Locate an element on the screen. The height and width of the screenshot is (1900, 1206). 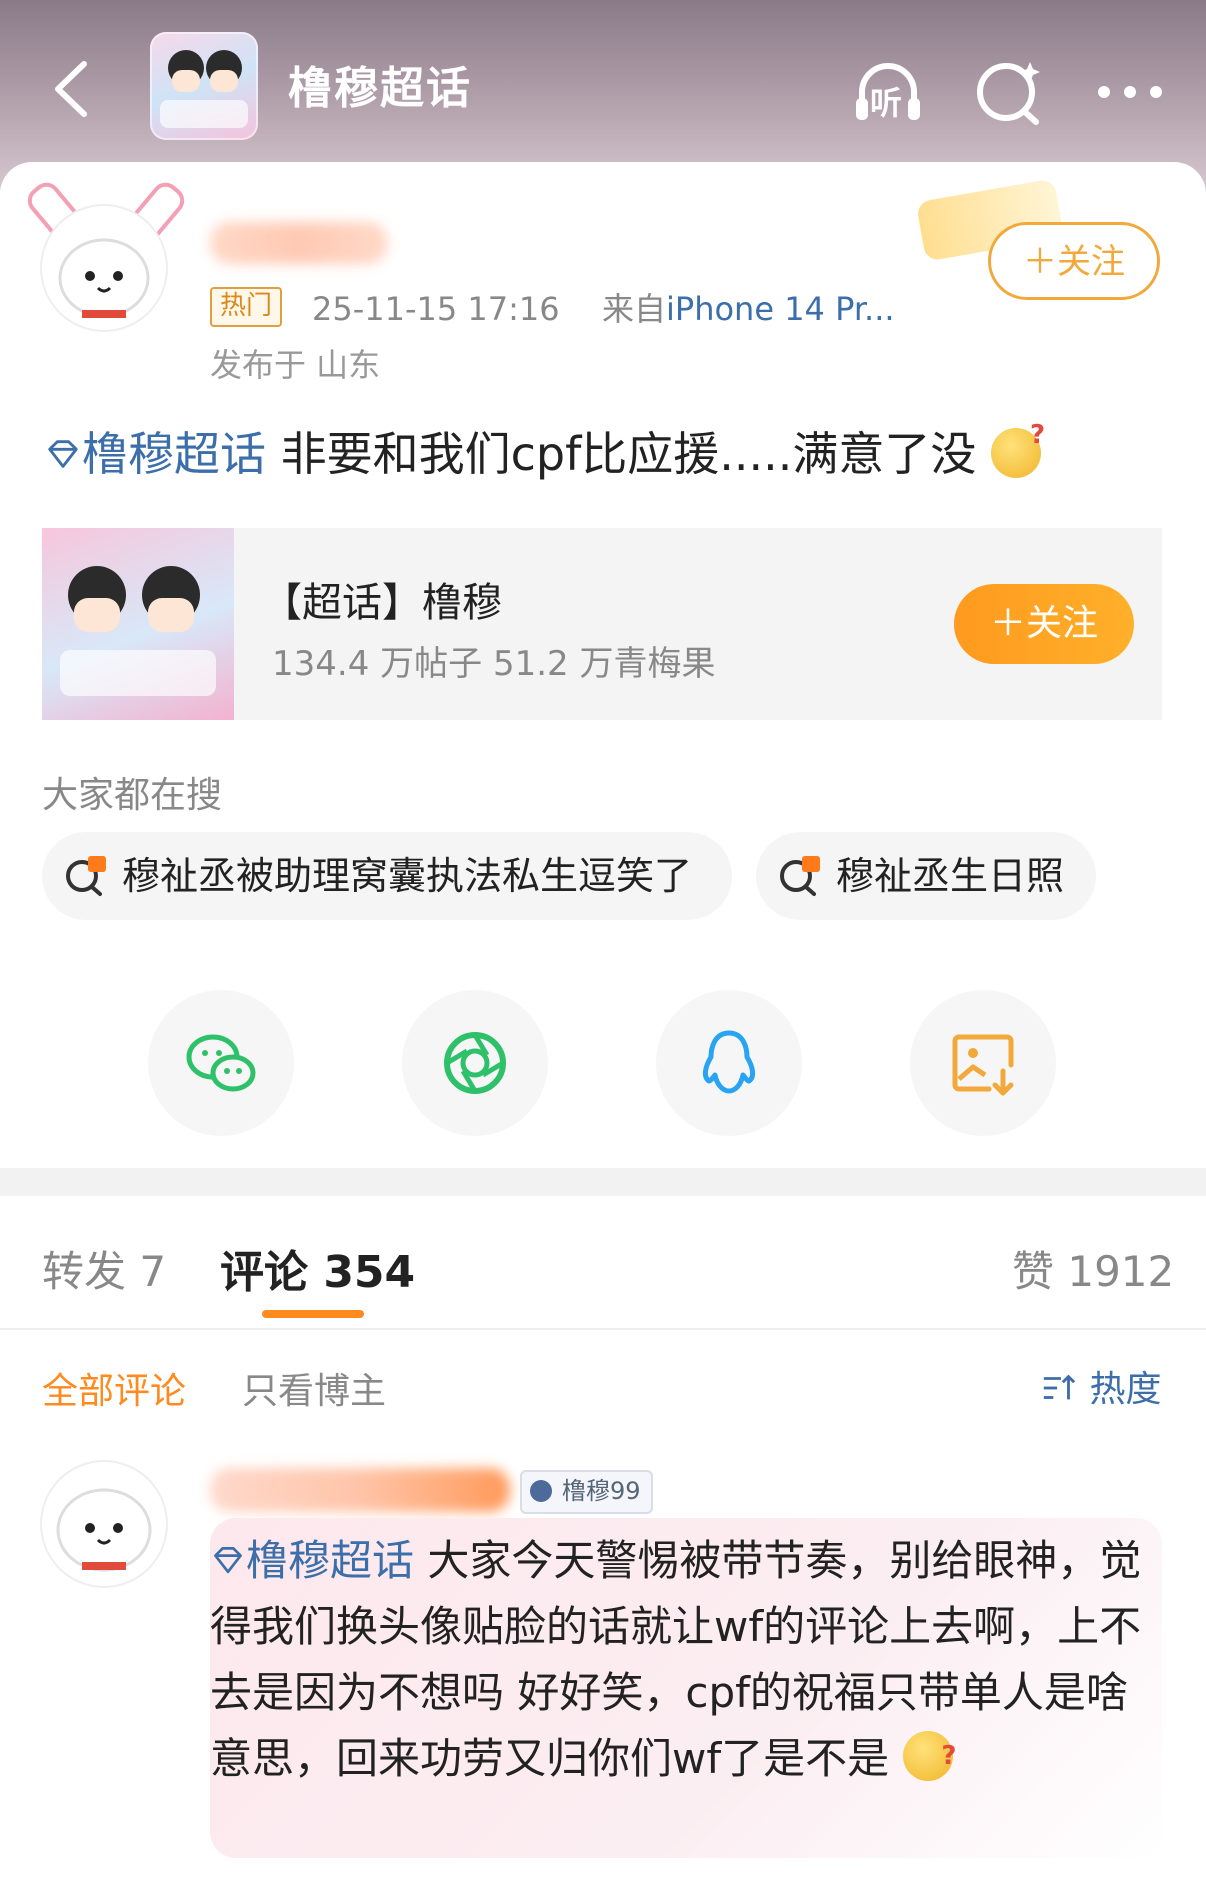
sort-by-hot-button: 热度 is located at coordinates (1100, 1386).